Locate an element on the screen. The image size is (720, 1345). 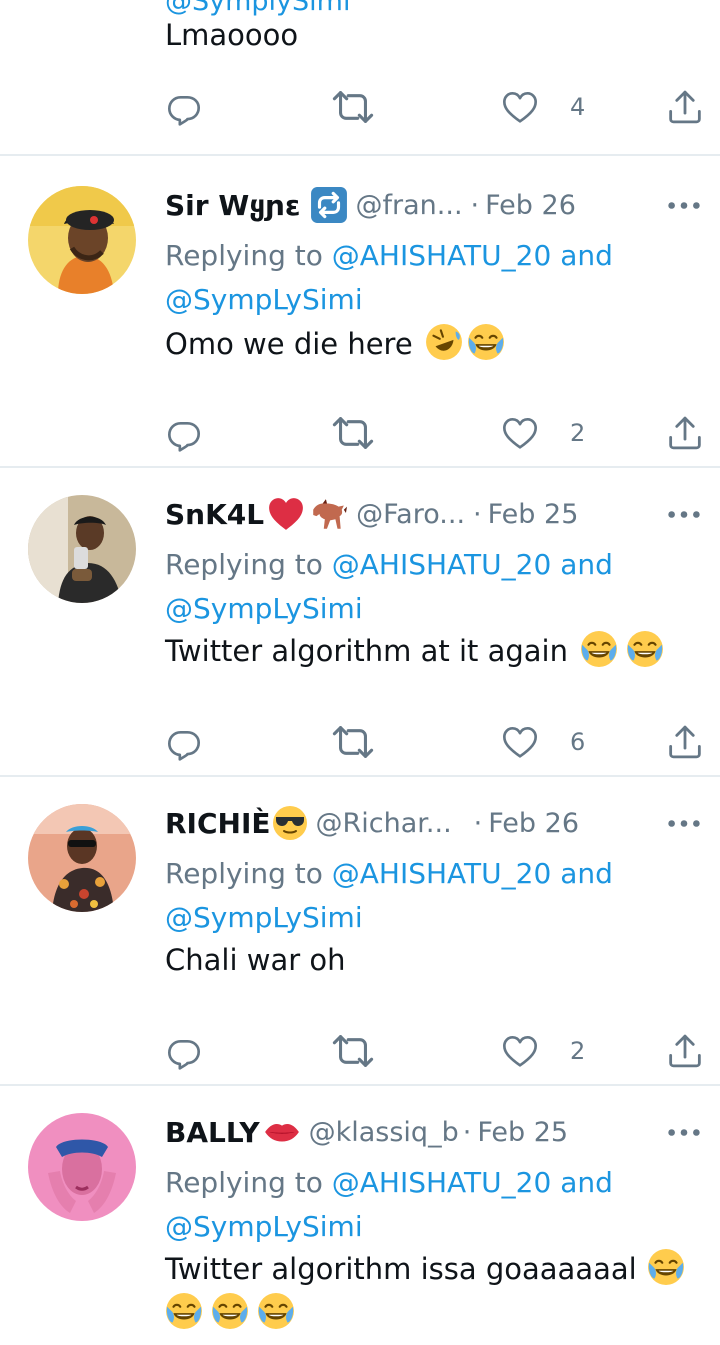
tweet-text: Lmaoooo is located at coordinates (232, 35).